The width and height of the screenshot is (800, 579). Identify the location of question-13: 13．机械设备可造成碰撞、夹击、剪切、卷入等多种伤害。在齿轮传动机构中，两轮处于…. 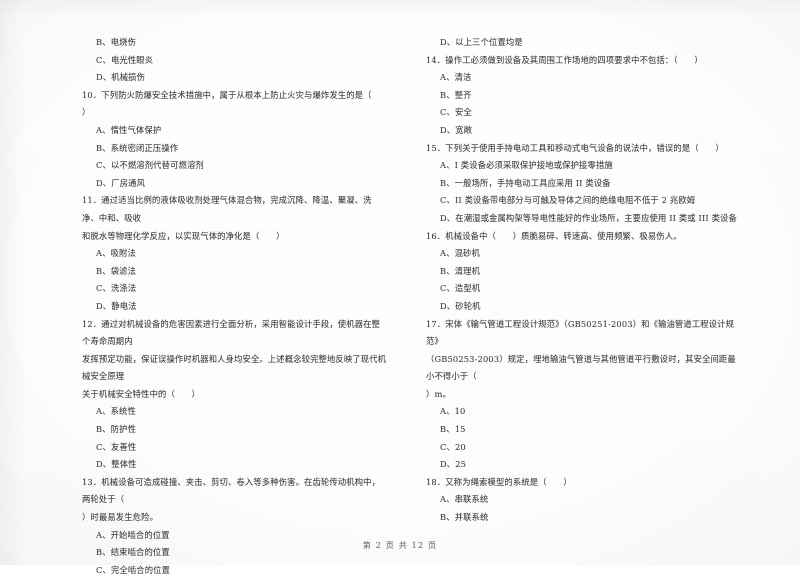
(235, 526).